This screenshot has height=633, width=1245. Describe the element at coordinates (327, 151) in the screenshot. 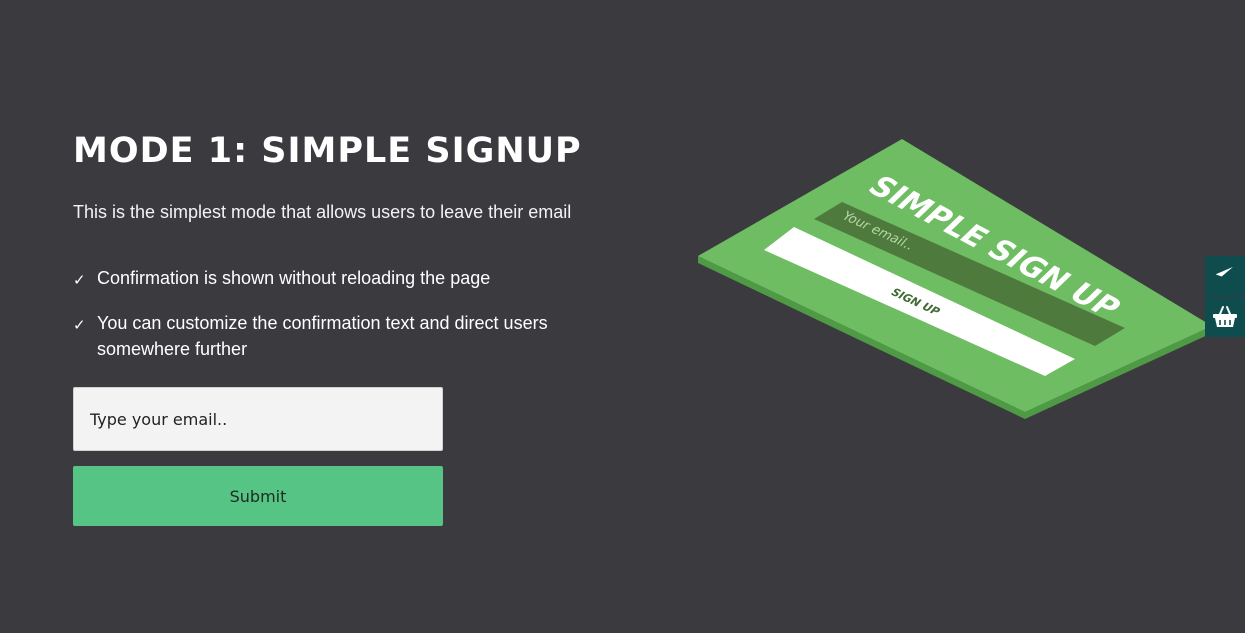

I see `page-title: MODE 1: SIMPLE SIGNUP` at that location.